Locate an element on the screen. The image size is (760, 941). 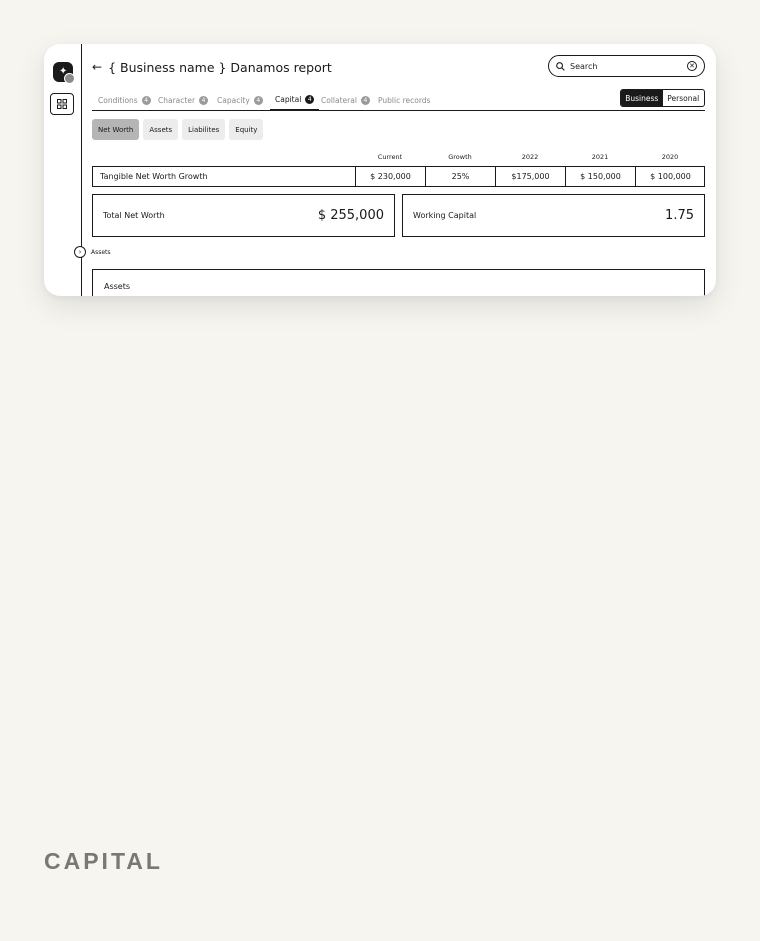
assets-panel: Assets is located at coordinates (398, 282).